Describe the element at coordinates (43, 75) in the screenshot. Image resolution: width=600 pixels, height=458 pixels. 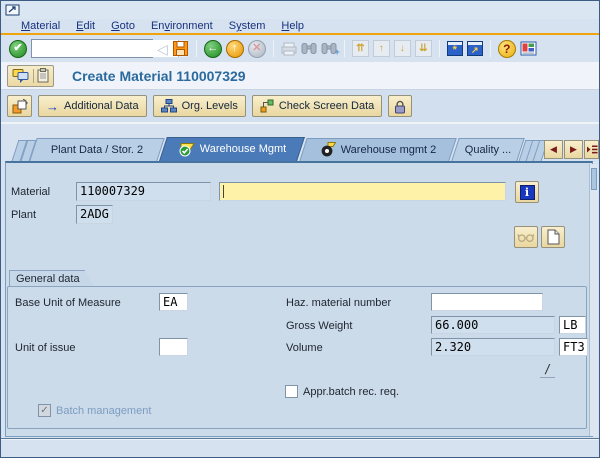
I see `clipboard-icon` at that location.